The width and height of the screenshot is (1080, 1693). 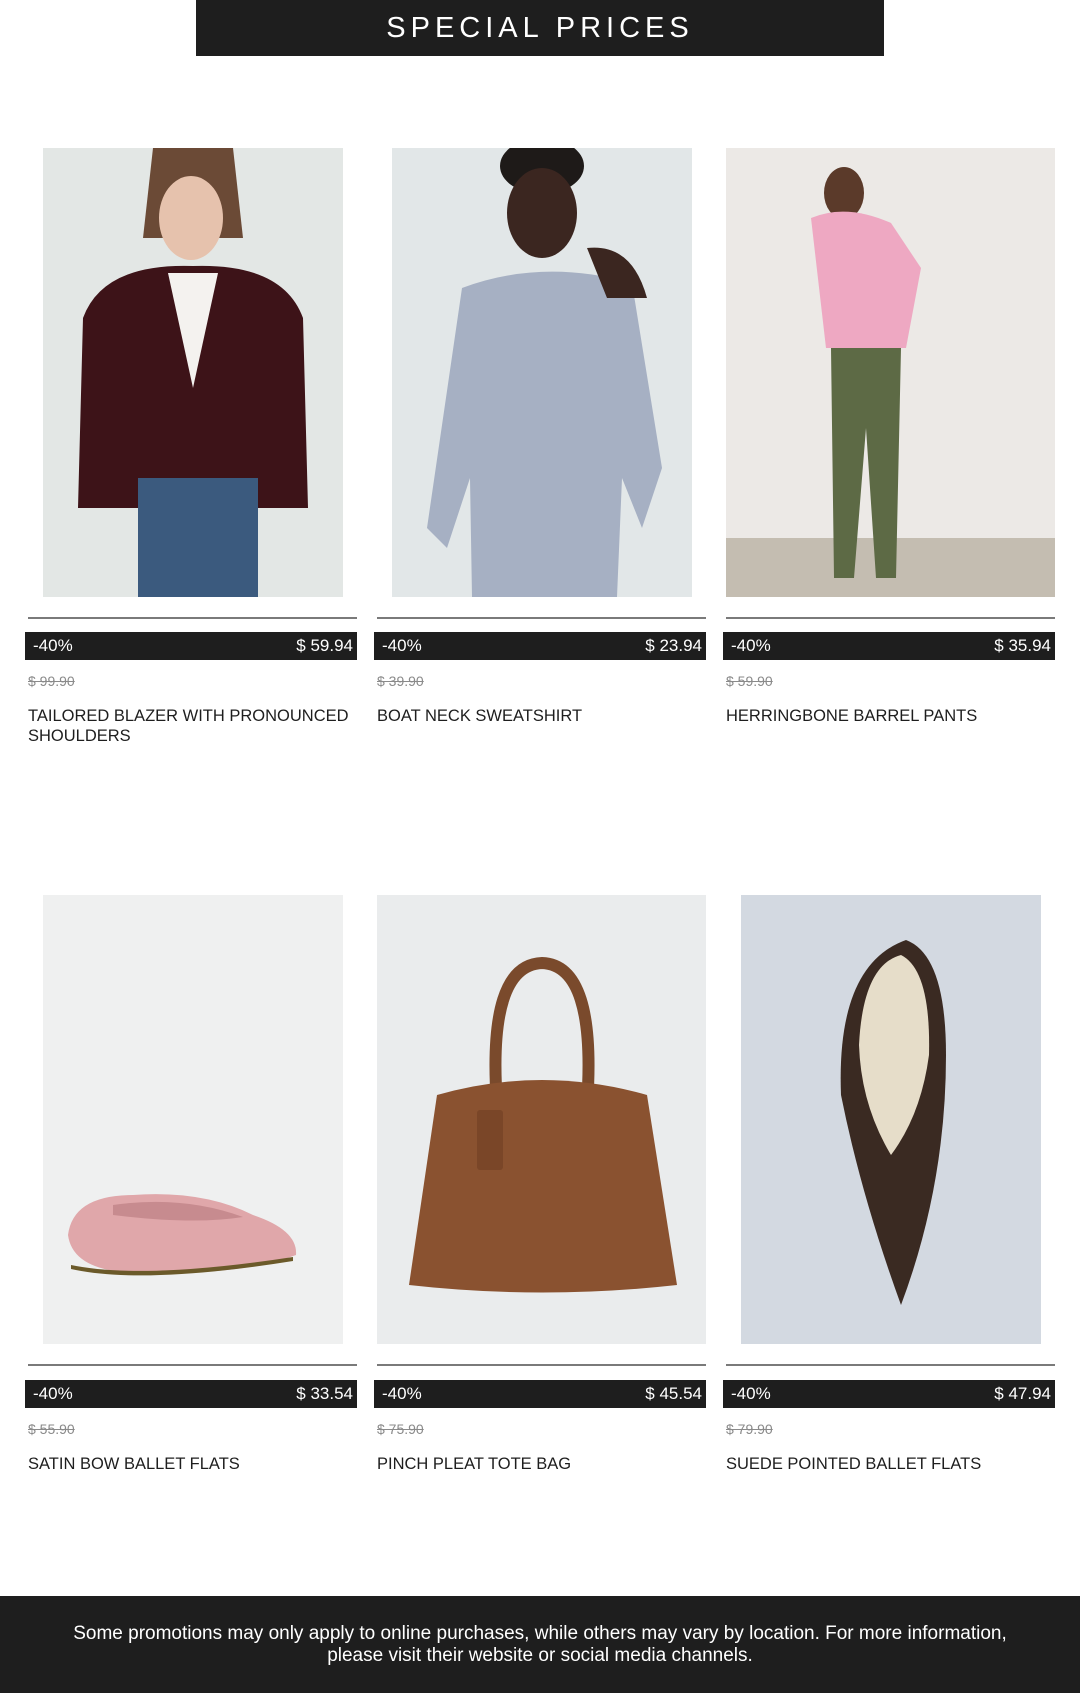 I want to click on pink-ballet-flat-image, so click(x=193, y=1119).